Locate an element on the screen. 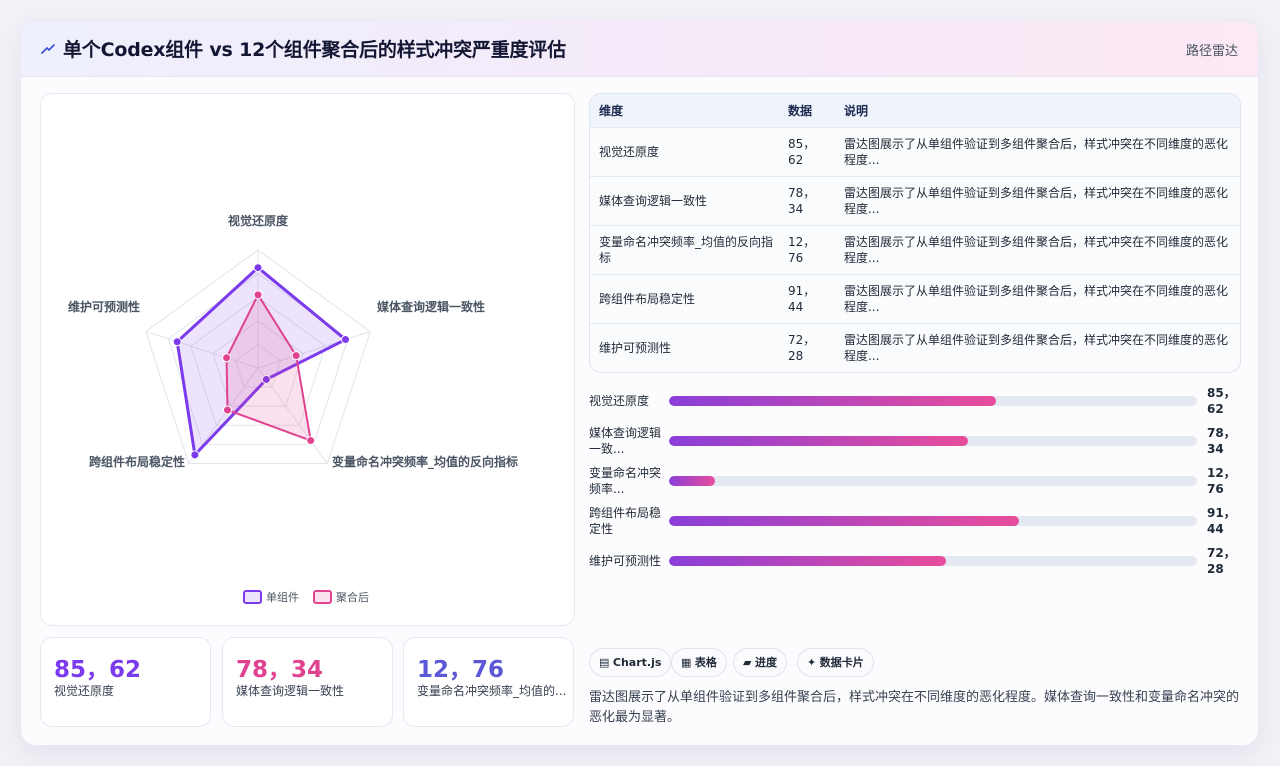 The image size is (1280, 766). sparkle-icon: ✦ is located at coordinates (812, 662).